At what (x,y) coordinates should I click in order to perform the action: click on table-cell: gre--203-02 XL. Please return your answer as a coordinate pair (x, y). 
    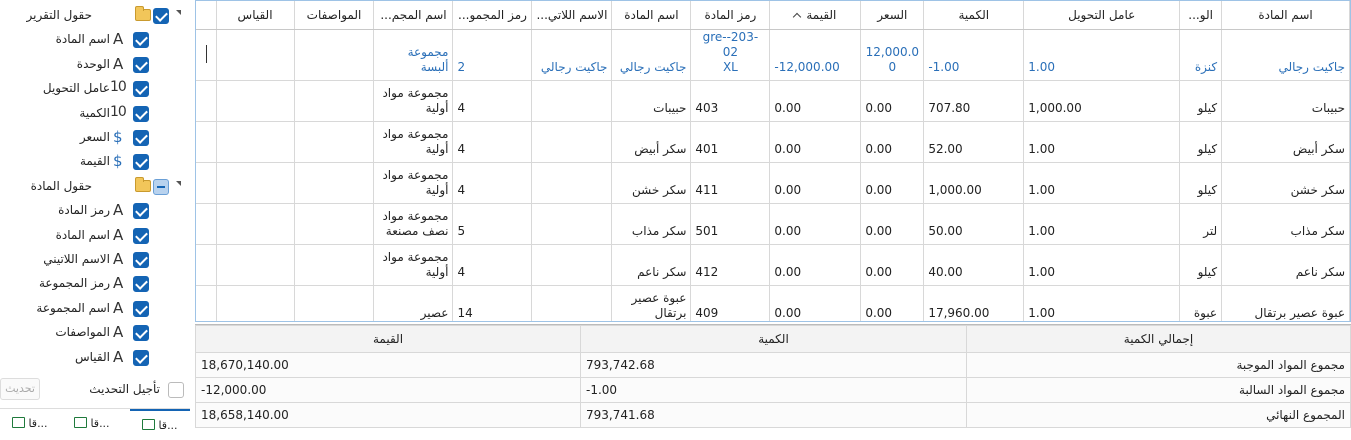
    Looking at the image, I should click on (730, 55).